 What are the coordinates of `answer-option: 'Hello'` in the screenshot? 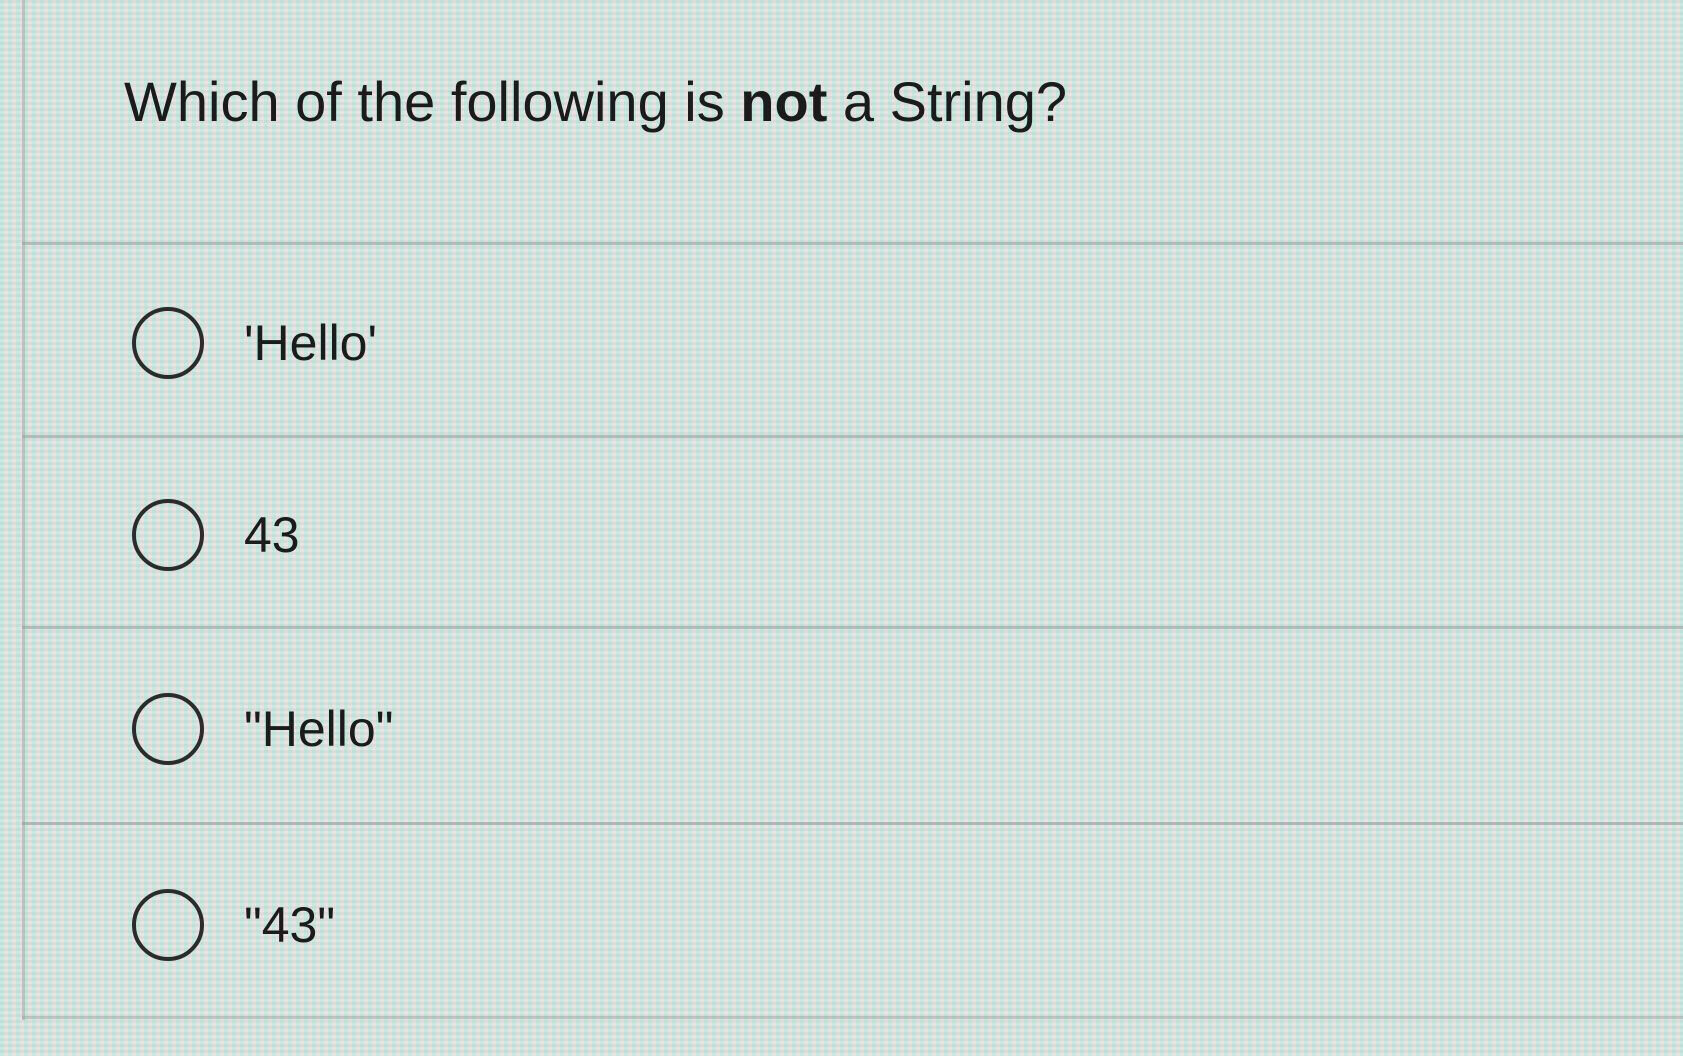 It's located at (254, 343).